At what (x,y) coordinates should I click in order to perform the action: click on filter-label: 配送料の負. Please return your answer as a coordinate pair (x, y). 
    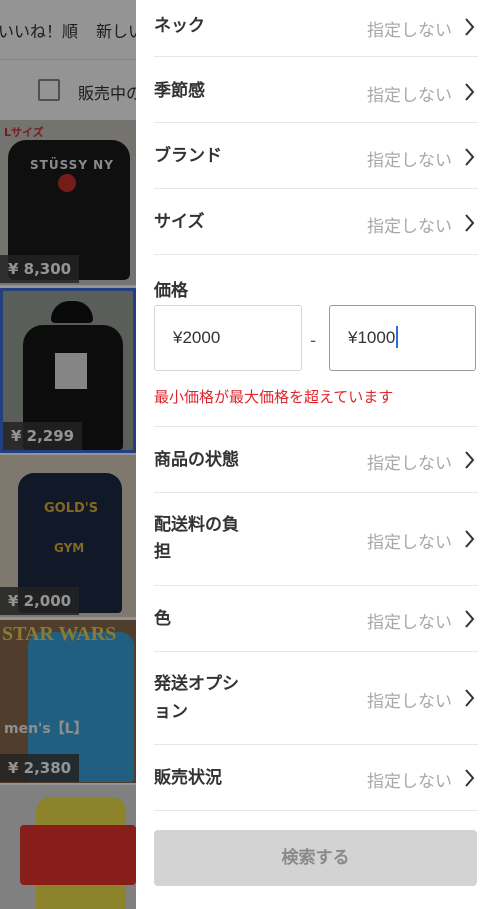
    Looking at the image, I should click on (196, 525).